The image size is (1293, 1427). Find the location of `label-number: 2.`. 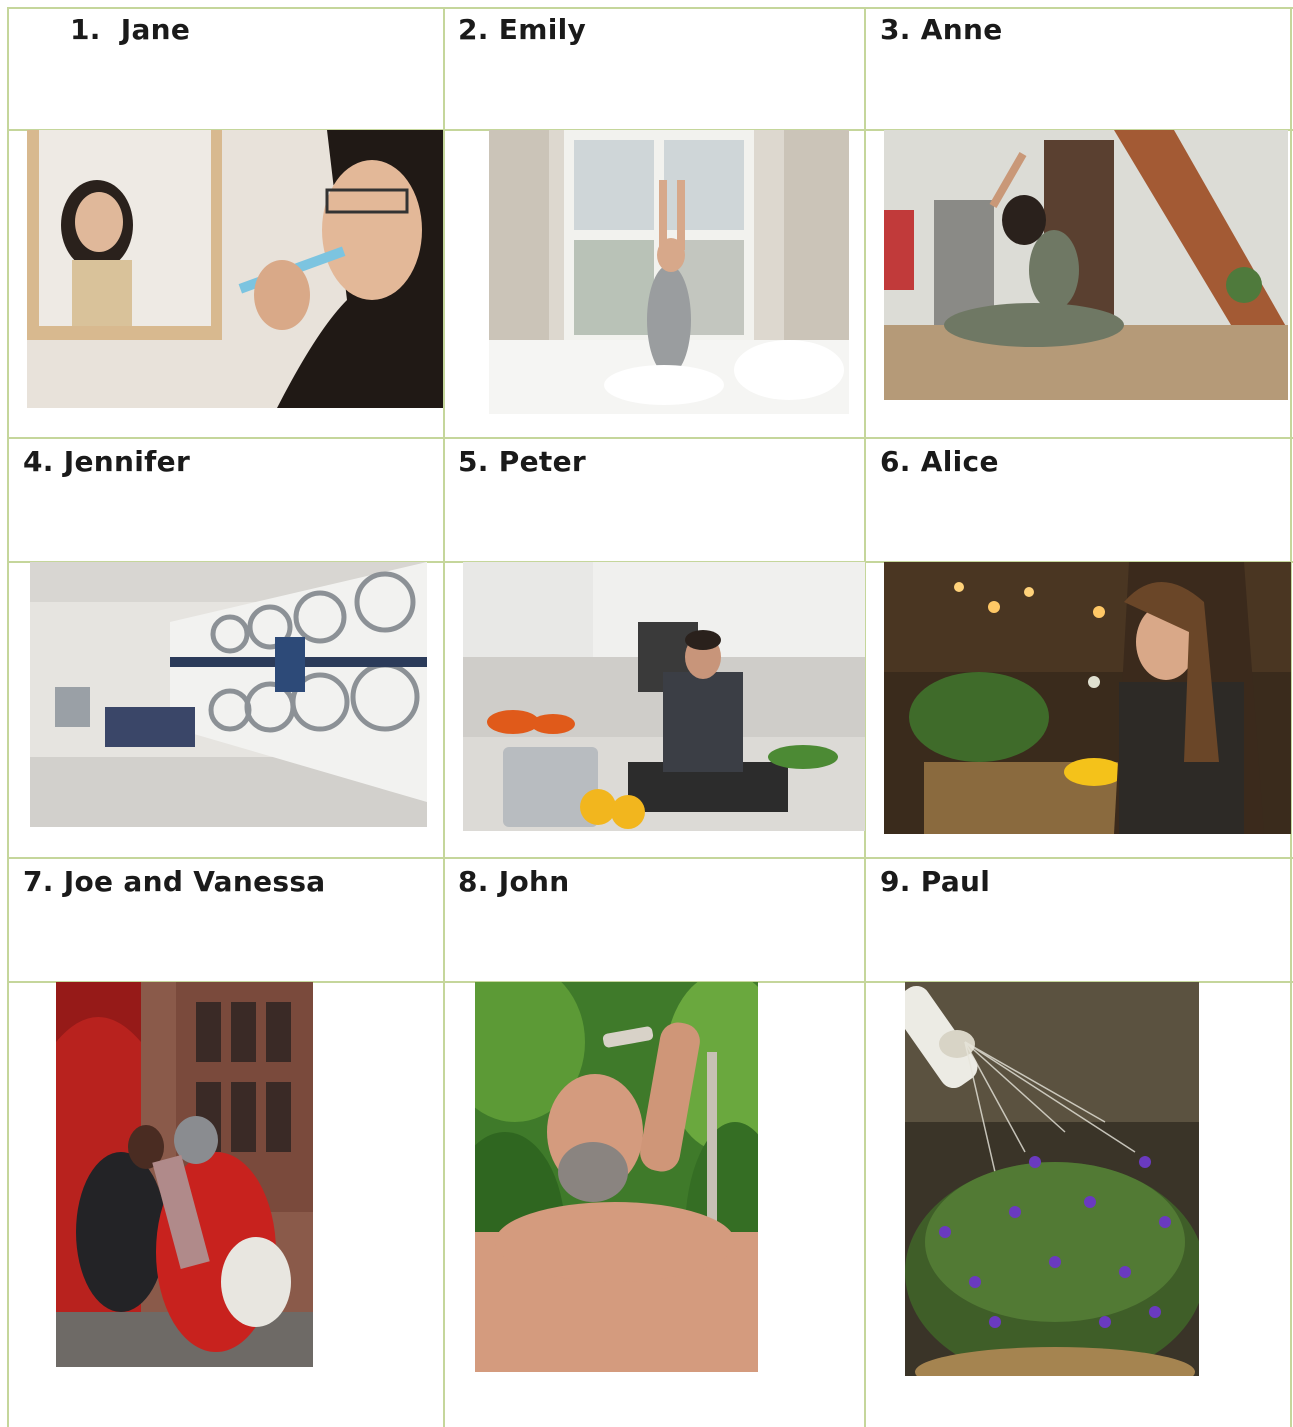

label-number: 2. is located at coordinates (473, 29).